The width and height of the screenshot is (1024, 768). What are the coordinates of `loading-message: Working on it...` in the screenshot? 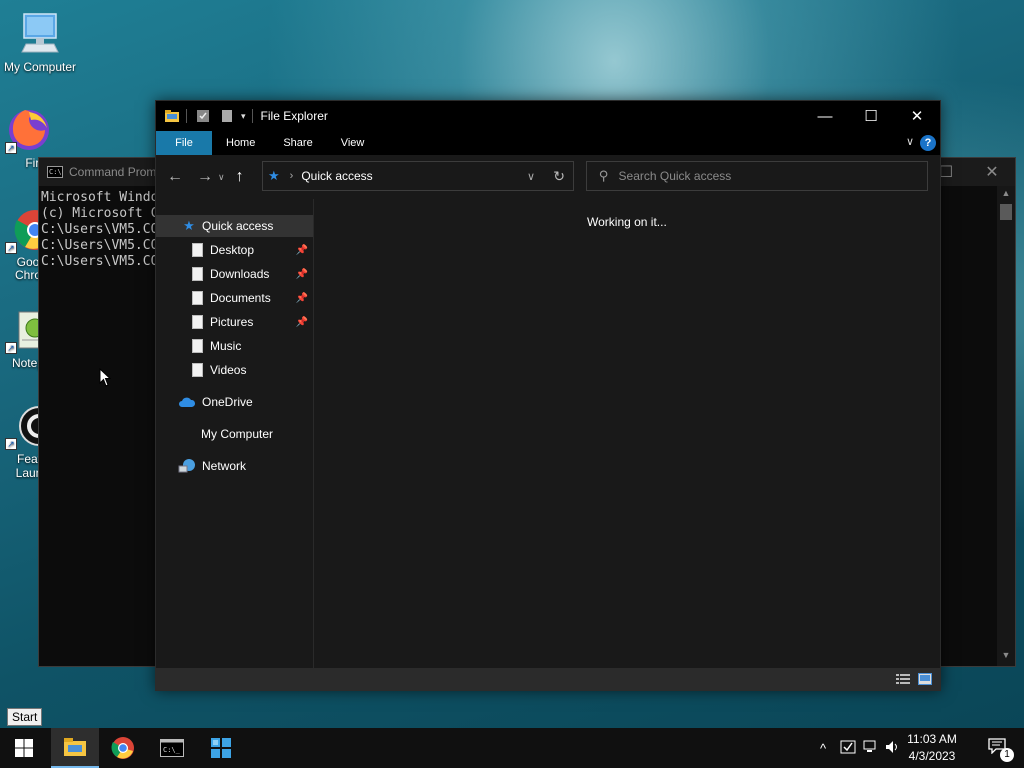 It's located at (627, 222).